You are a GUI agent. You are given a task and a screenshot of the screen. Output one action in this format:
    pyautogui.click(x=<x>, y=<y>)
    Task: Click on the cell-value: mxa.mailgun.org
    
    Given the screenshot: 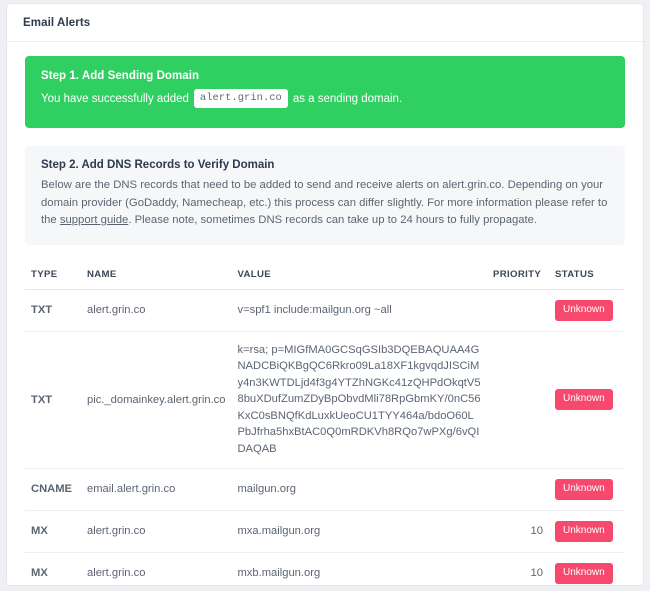 What is the action you would take?
    pyautogui.click(x=359, y=531)
    